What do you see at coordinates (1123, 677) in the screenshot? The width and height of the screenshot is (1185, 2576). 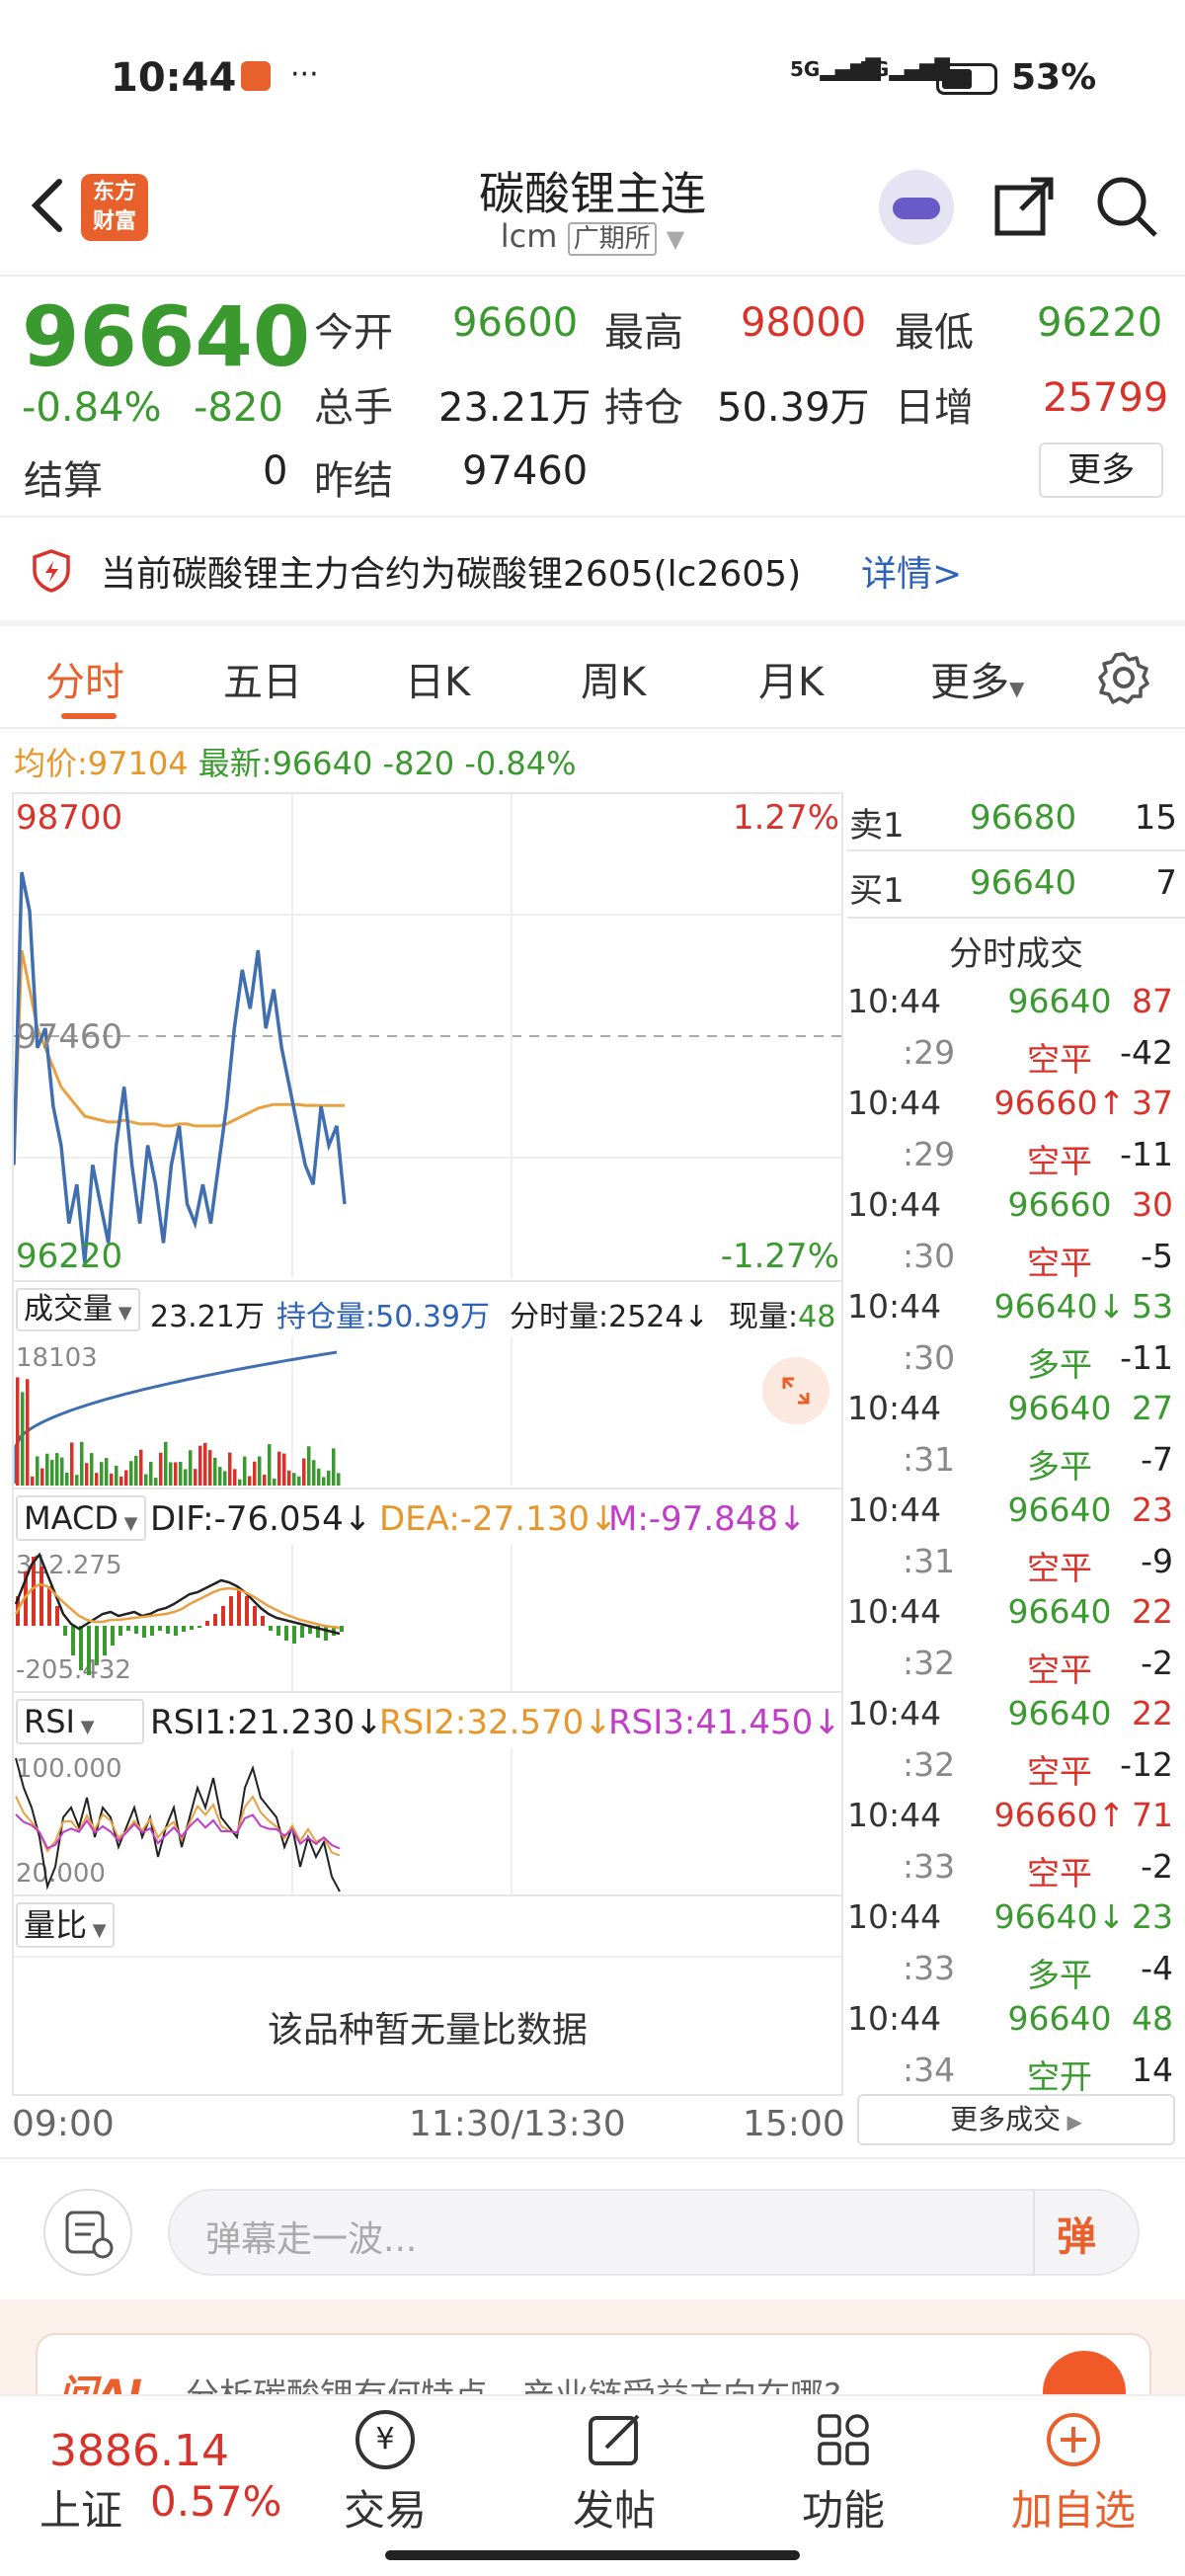 I see `settings-gear-icon` at bounding box center [1123, 677].